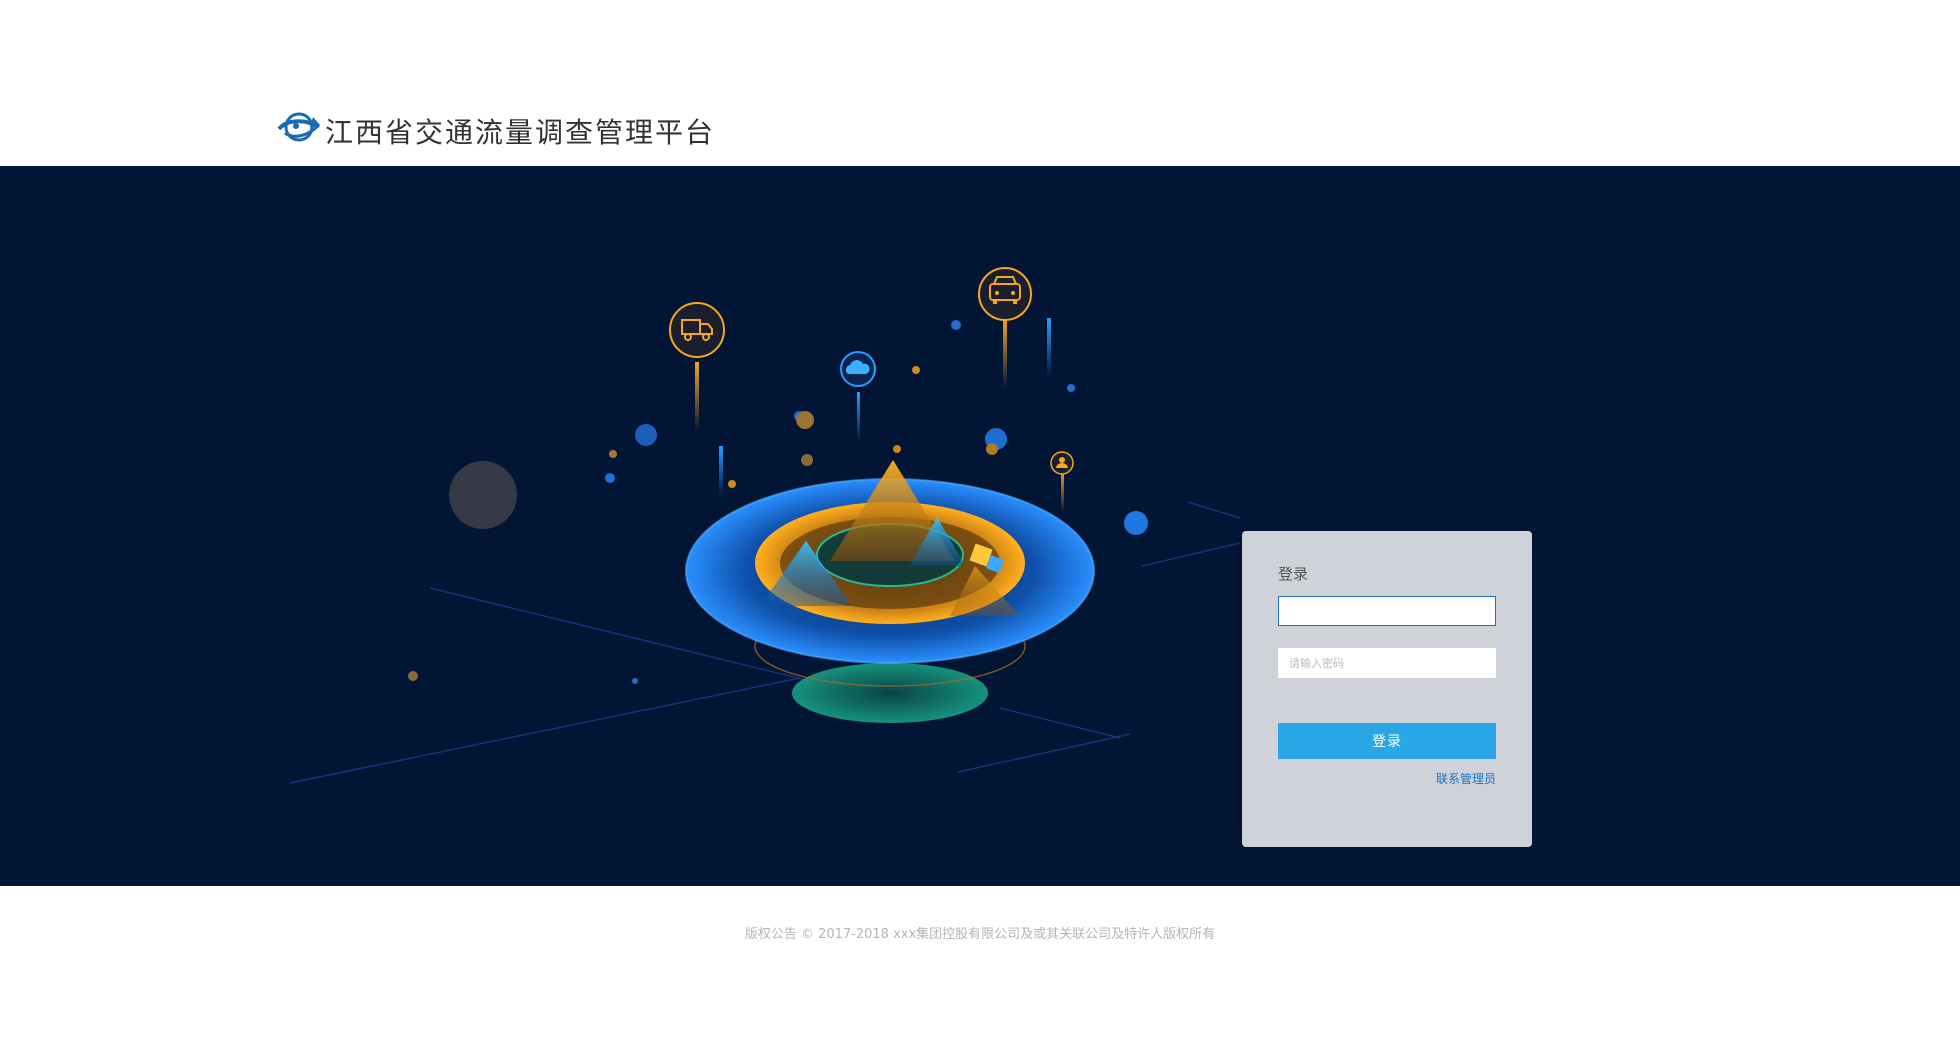 The height and width of the screenshot is (1052, 1960). What do you see at coordinates (1387, 741) in the screenshot?
I see `login-button: 登录` at bounding box center [1387, 741].